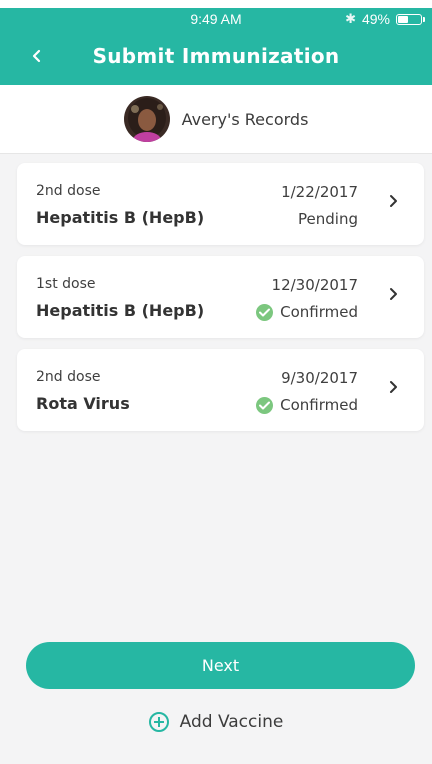 Image resolution: width=432 pixels, height=764 pixels. I want to click on status-text: Pending, so click(328, 219).